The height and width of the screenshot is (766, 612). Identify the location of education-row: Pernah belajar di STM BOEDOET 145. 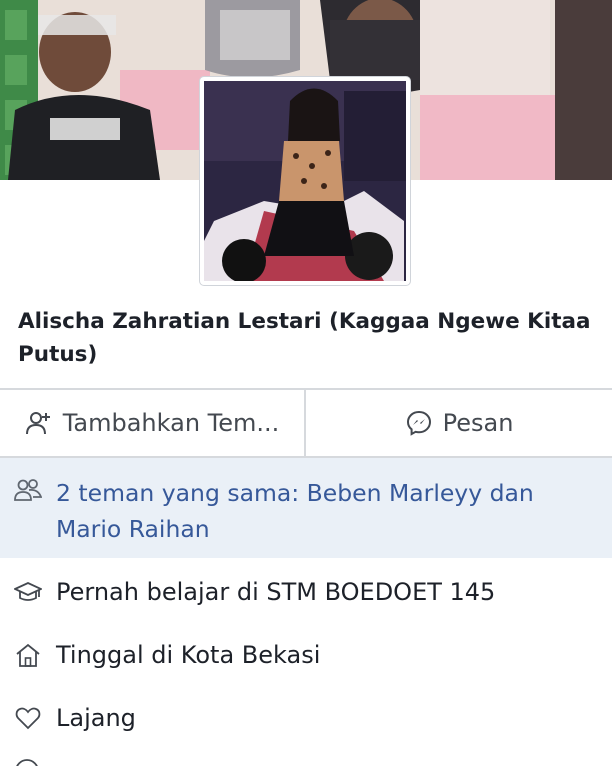
(306, 592).